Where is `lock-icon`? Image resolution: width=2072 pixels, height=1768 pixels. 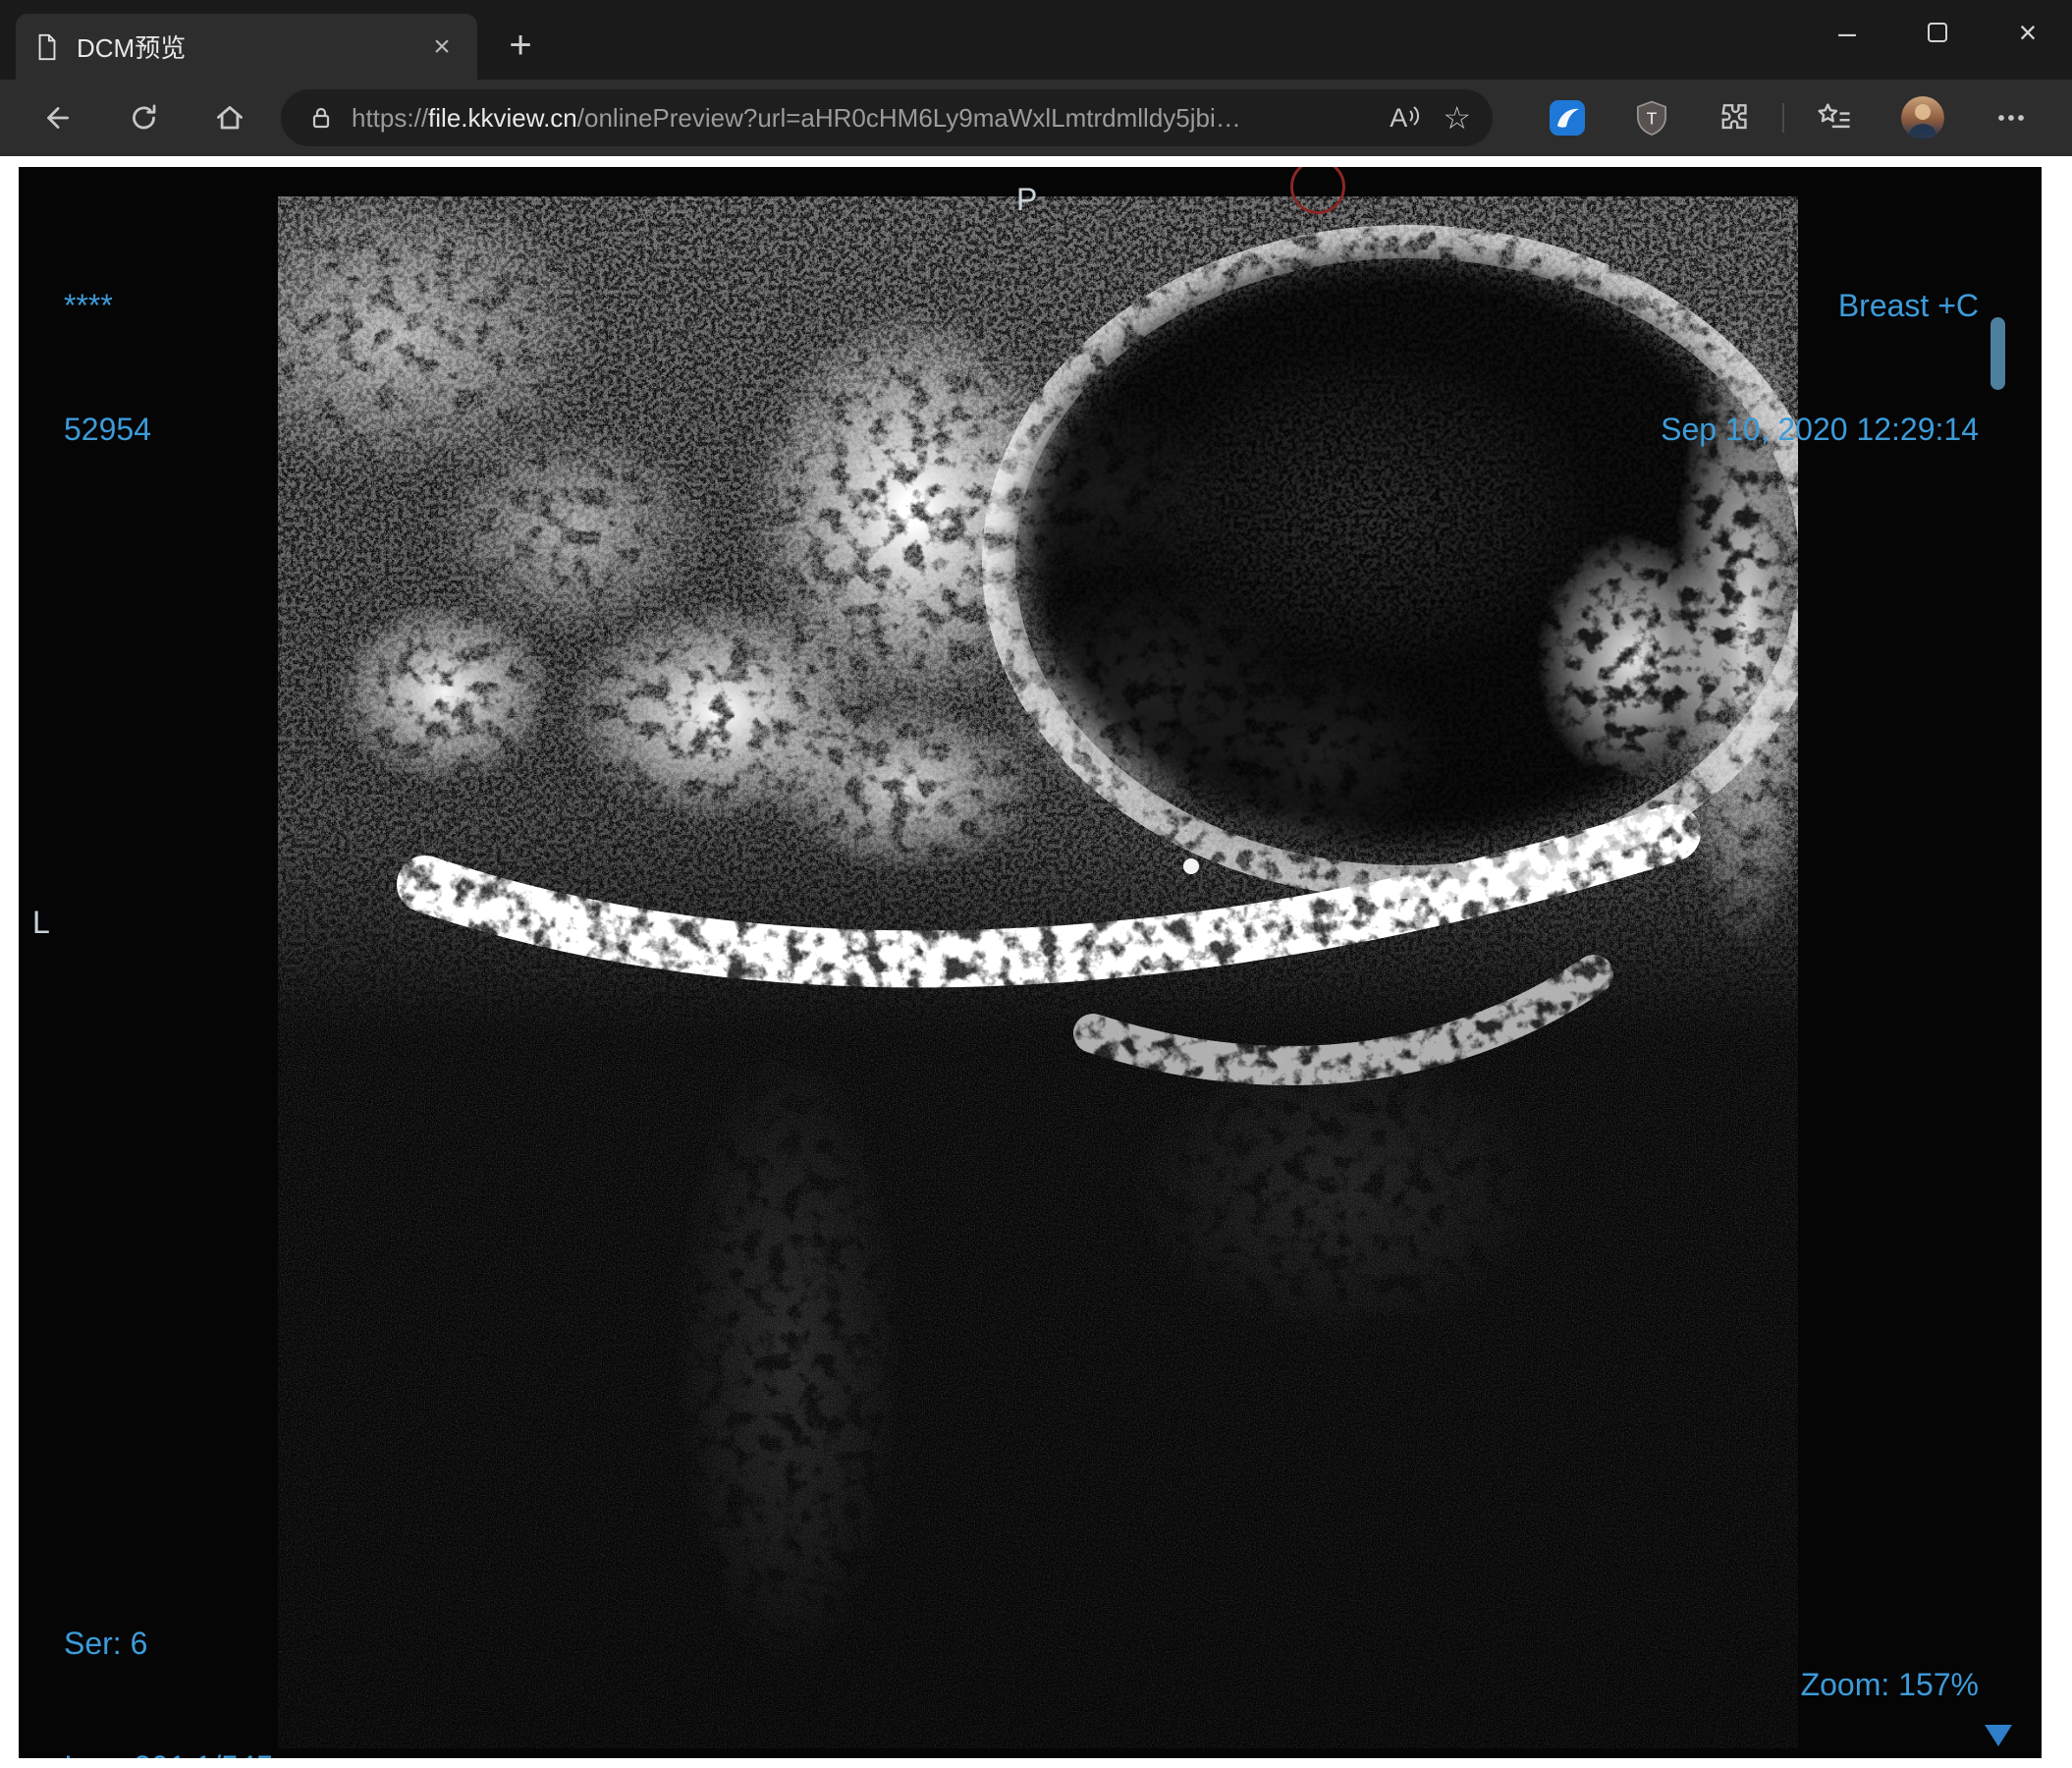 lock-icon is located at coordinates (321, 118).